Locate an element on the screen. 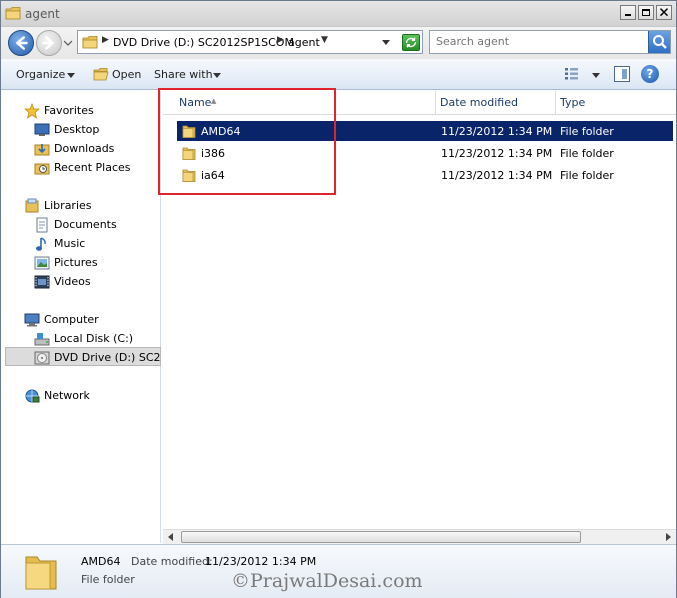 The image size is (677, 598). sort-ascending-icon: ▲ is located at coordinates (214, 101).